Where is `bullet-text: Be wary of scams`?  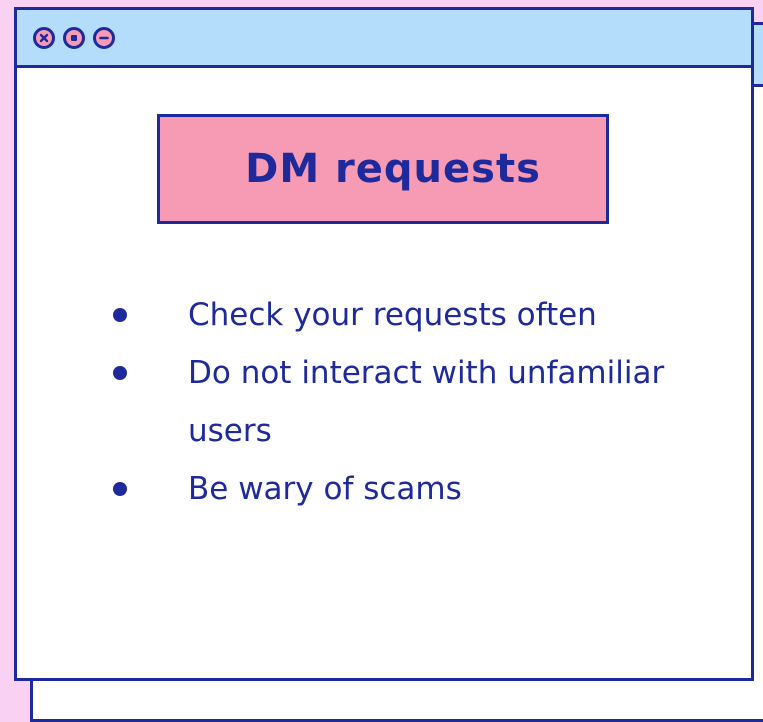 bullet-text: Be wary of scams is located at coordinates (325, 489).